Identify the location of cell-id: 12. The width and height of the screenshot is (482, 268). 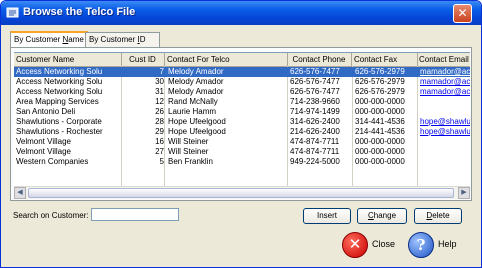
(159, 101).